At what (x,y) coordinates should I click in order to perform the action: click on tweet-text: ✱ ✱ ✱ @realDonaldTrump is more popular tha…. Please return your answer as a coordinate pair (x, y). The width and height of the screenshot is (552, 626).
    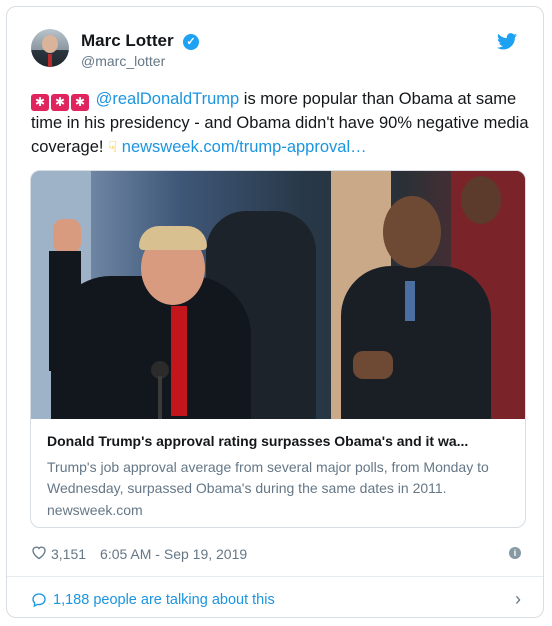
    Looking at the image, I should click on (281, 123).